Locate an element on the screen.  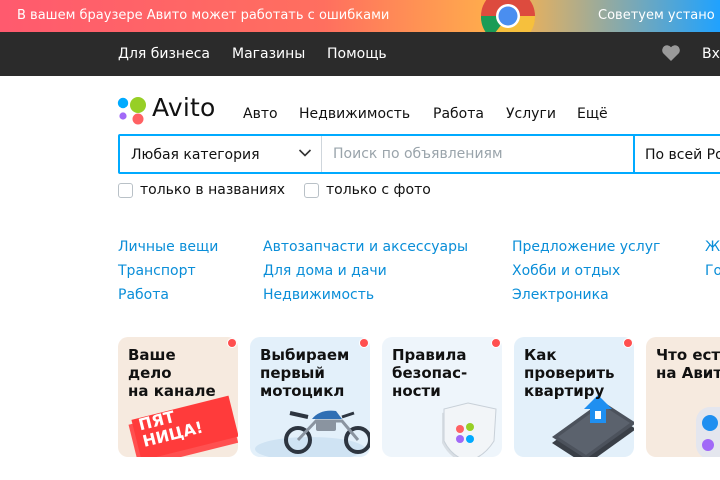
chrome-logo-icon is located at coordinates (508, 16).